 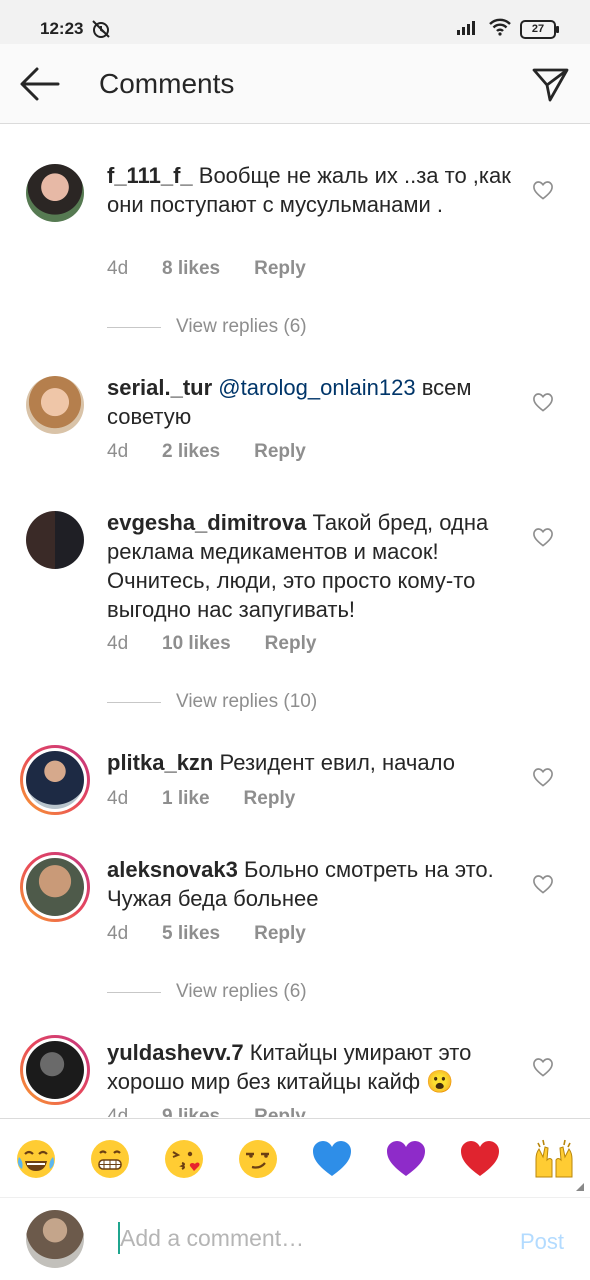 I want to click on mention-link: @tarolog_onlain123, so click(x=316, y=387).